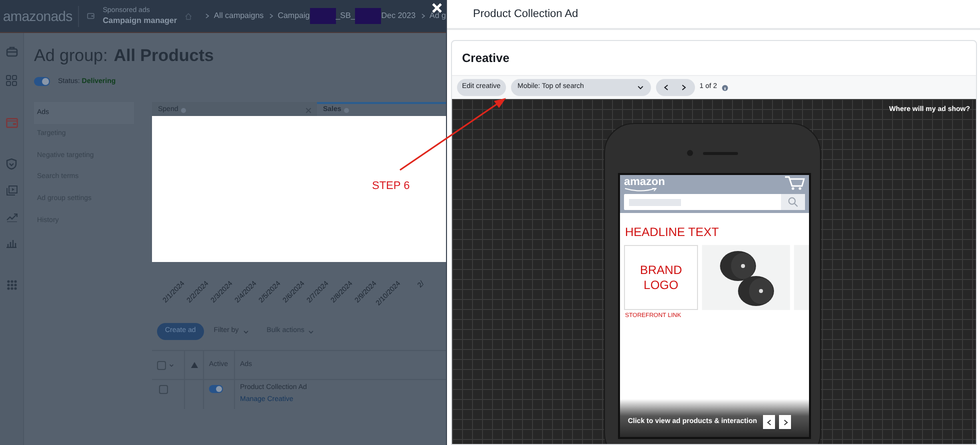  What do you see at coordinates (91, 16) in the screenshot?
I see `wallet-icon` at bounding box center [91, 16].